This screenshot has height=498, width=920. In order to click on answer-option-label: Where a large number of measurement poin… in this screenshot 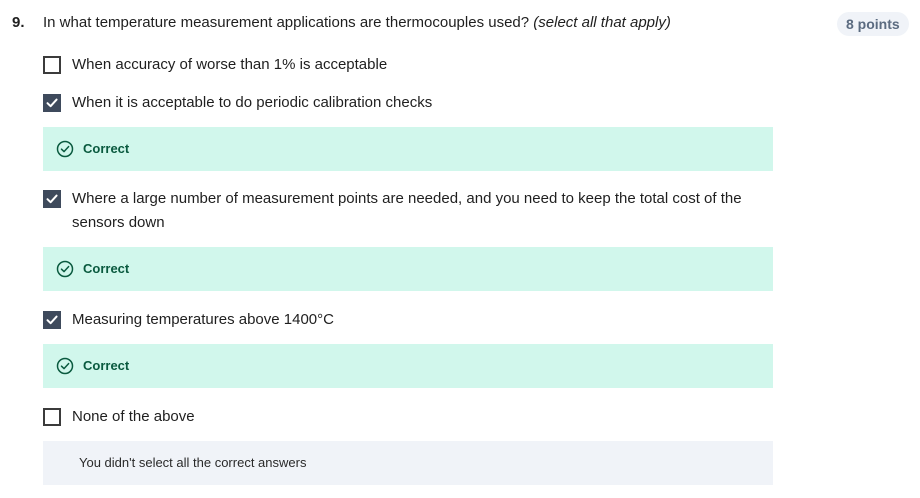, I will do `click(407, 210)`.